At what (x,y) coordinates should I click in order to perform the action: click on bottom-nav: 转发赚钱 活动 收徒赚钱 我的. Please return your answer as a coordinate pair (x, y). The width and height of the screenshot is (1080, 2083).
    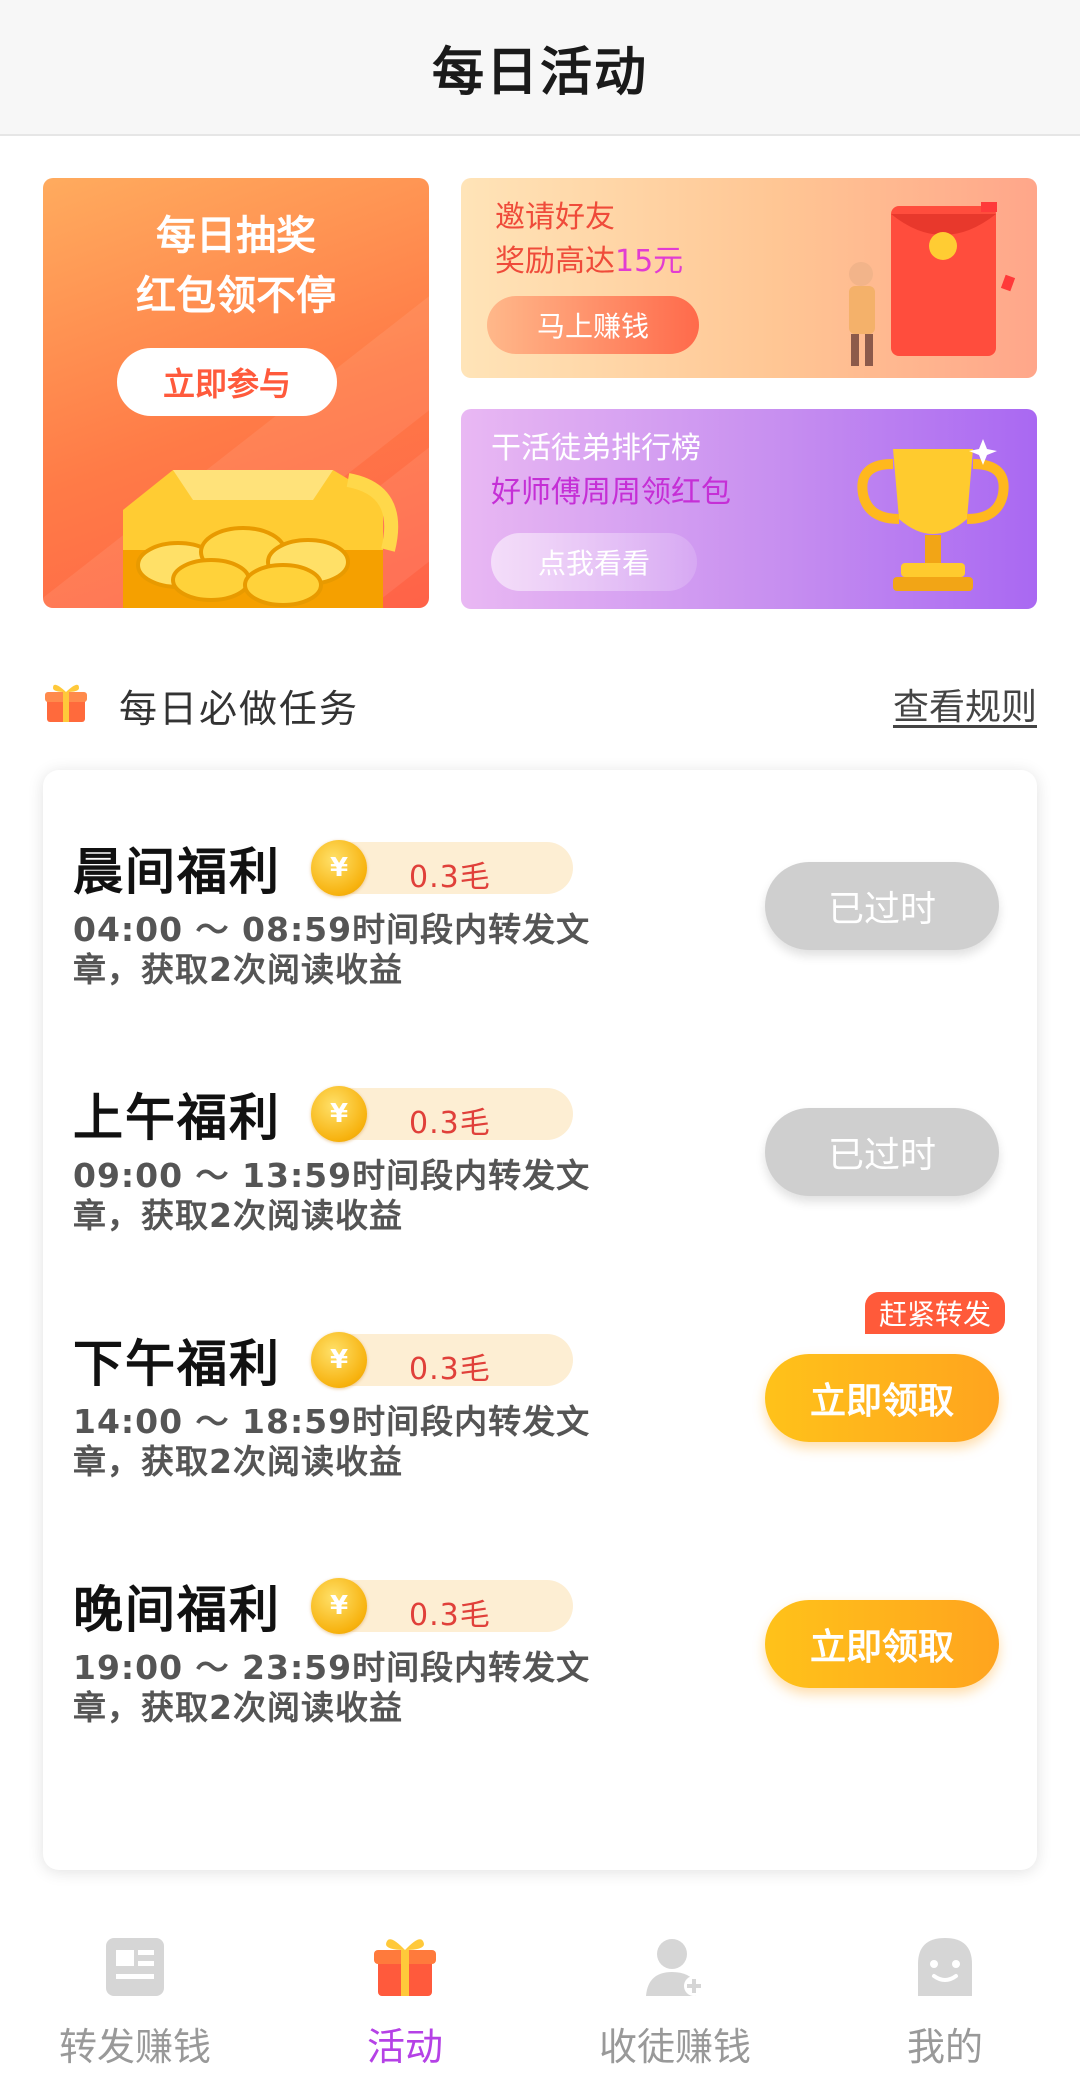
    Looking at the image, I should click on (540, 1991).